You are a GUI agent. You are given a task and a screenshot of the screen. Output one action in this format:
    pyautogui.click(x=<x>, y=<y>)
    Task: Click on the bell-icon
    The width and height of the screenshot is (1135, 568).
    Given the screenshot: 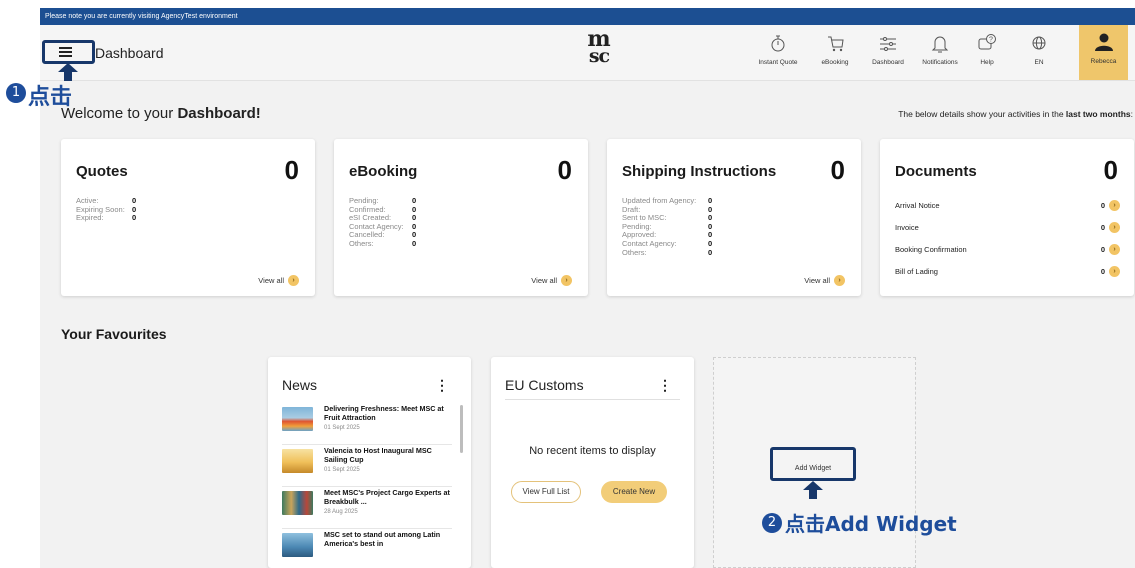 What is the action you would take?
    pyautogui.click(x=940, y=44)
    